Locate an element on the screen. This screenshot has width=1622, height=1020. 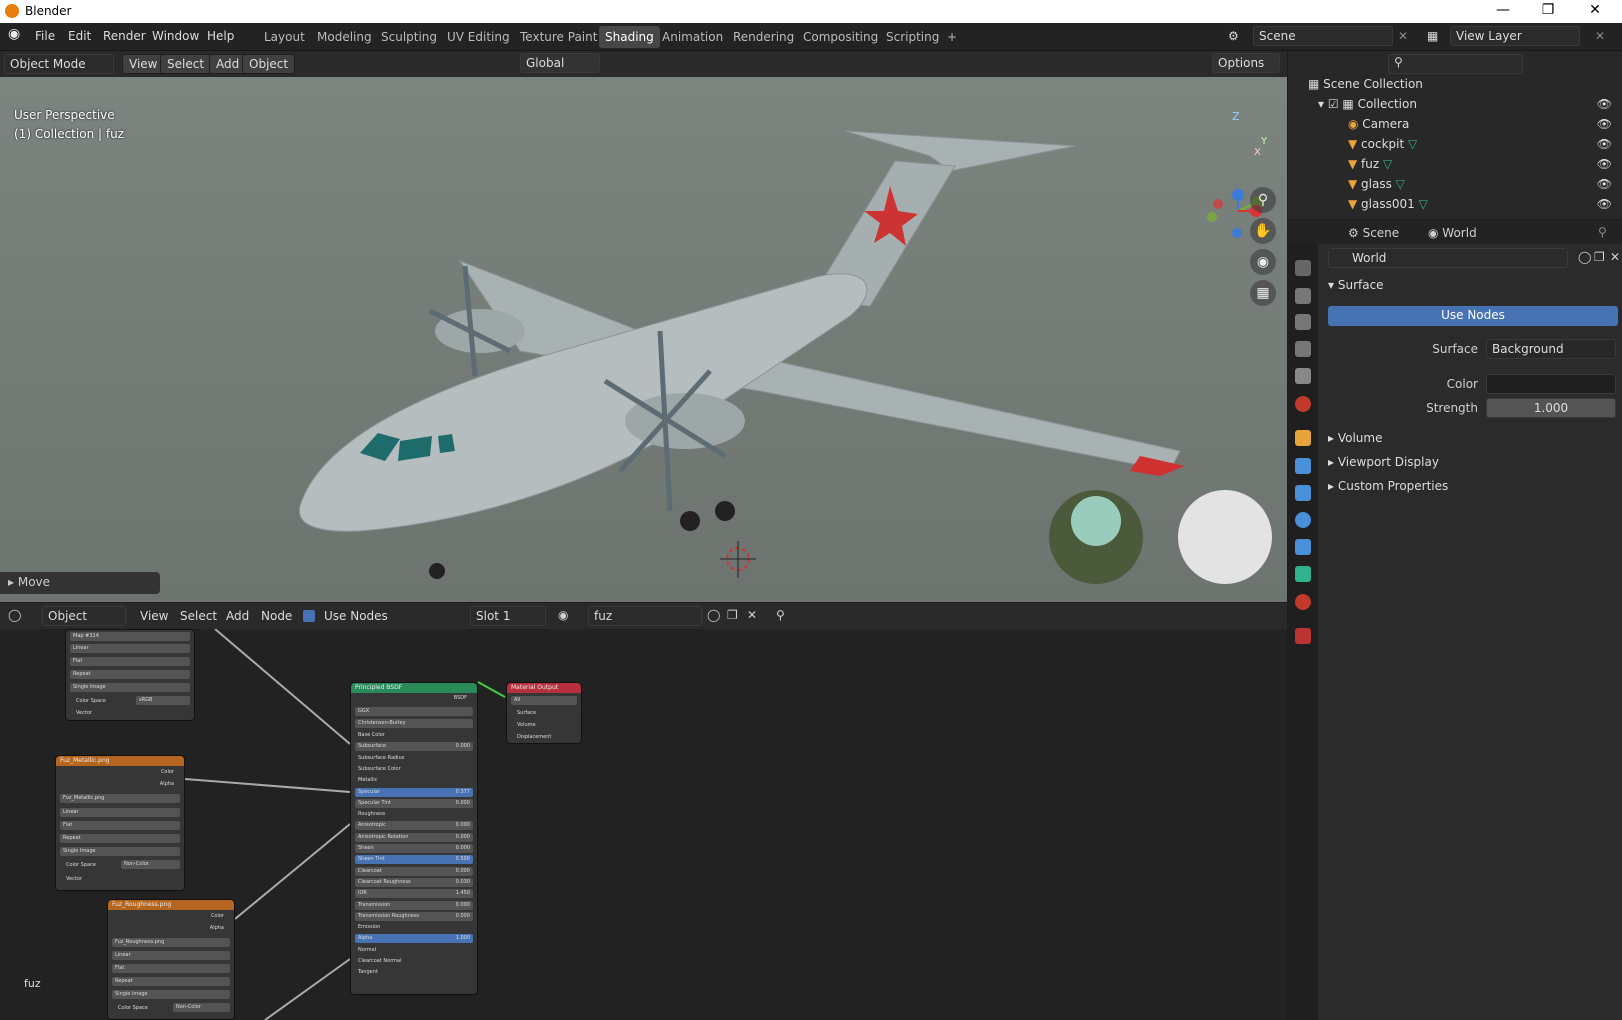
color-swatch is located at coordinates (1551, 384).